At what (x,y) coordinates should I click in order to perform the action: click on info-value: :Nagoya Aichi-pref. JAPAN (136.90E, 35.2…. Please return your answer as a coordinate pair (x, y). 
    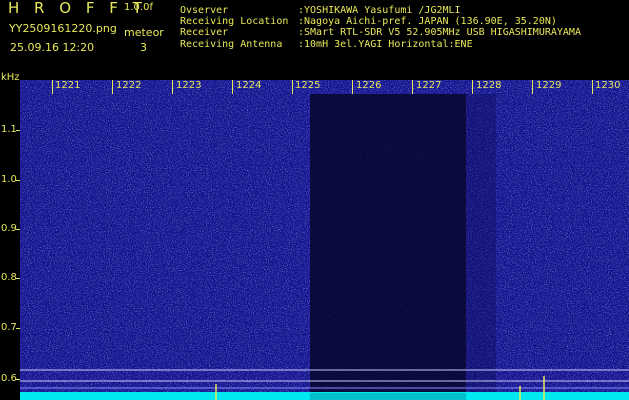
    Looking at the image, I should click on (427, 22).